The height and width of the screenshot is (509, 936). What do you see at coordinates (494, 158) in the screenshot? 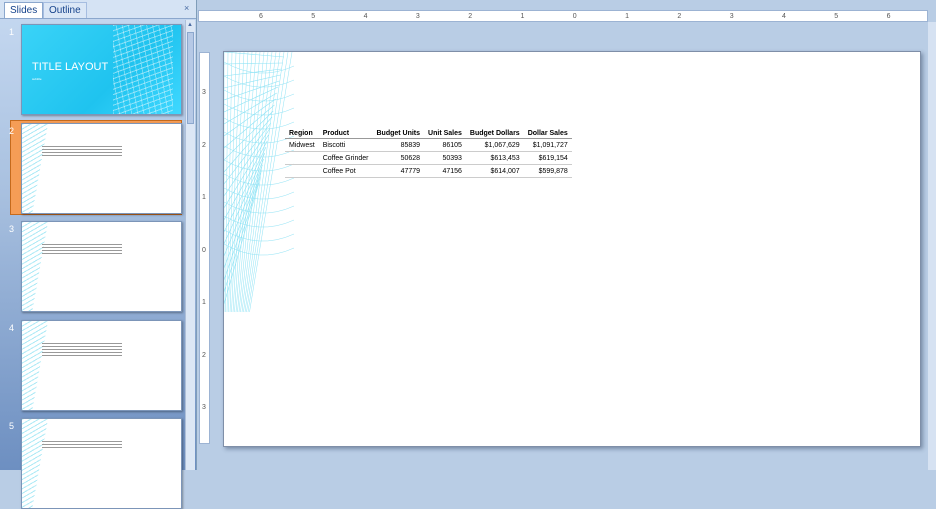
I see `cell-budget-dollars: $613,453` at bounding box center [494, 158].